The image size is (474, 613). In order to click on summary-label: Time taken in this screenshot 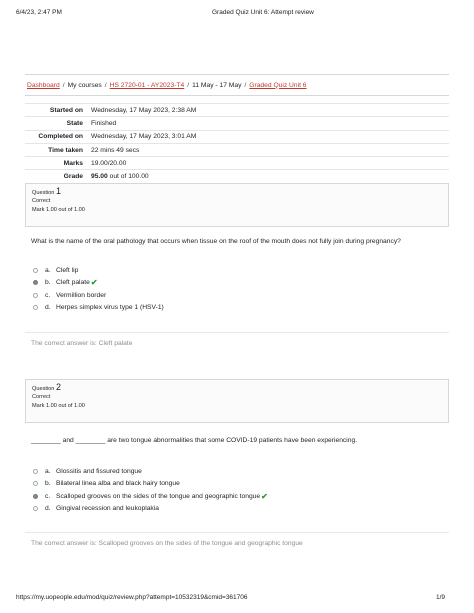, I will do `click(65, 150)`.